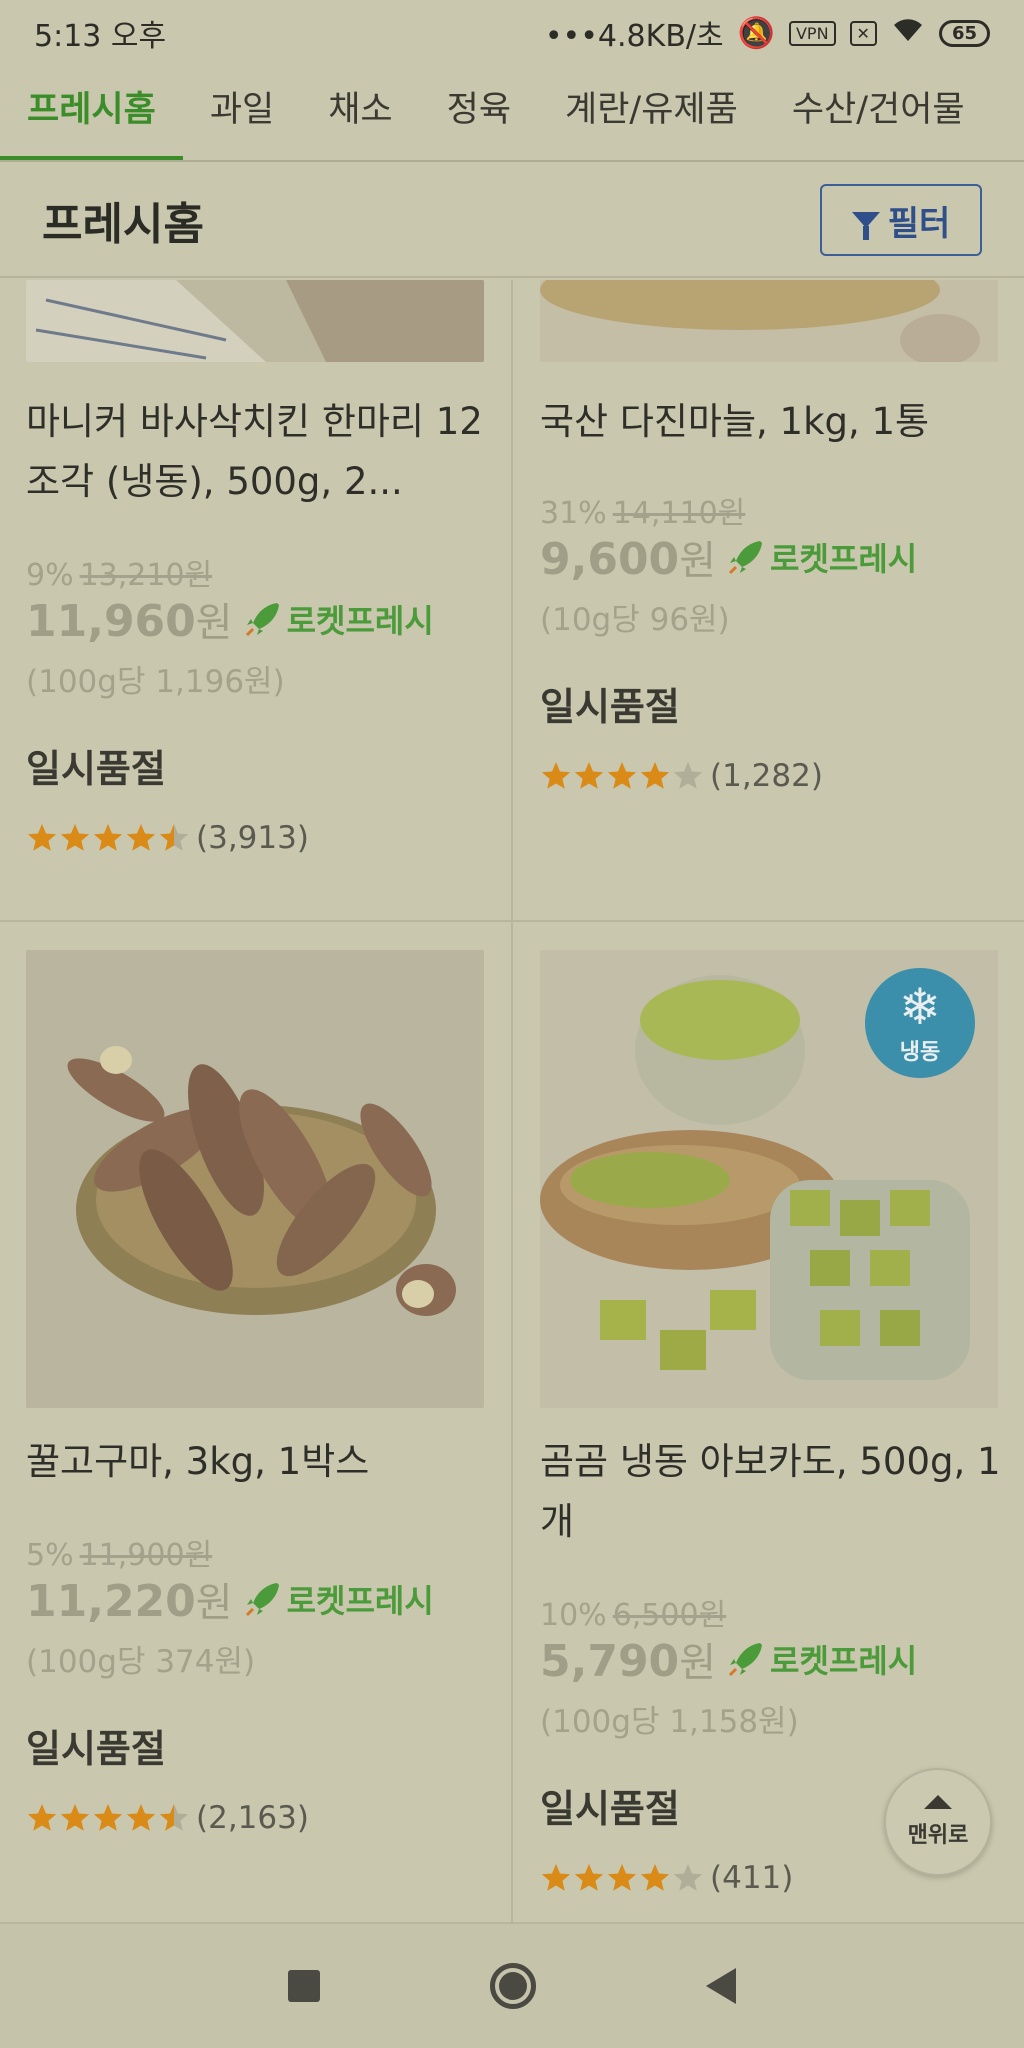 This screenshot has width=1024, height=2048. Describe the element at coordinates (920, 1007) in the screenshot. I see `snowflake-icon: ❄` at that location.